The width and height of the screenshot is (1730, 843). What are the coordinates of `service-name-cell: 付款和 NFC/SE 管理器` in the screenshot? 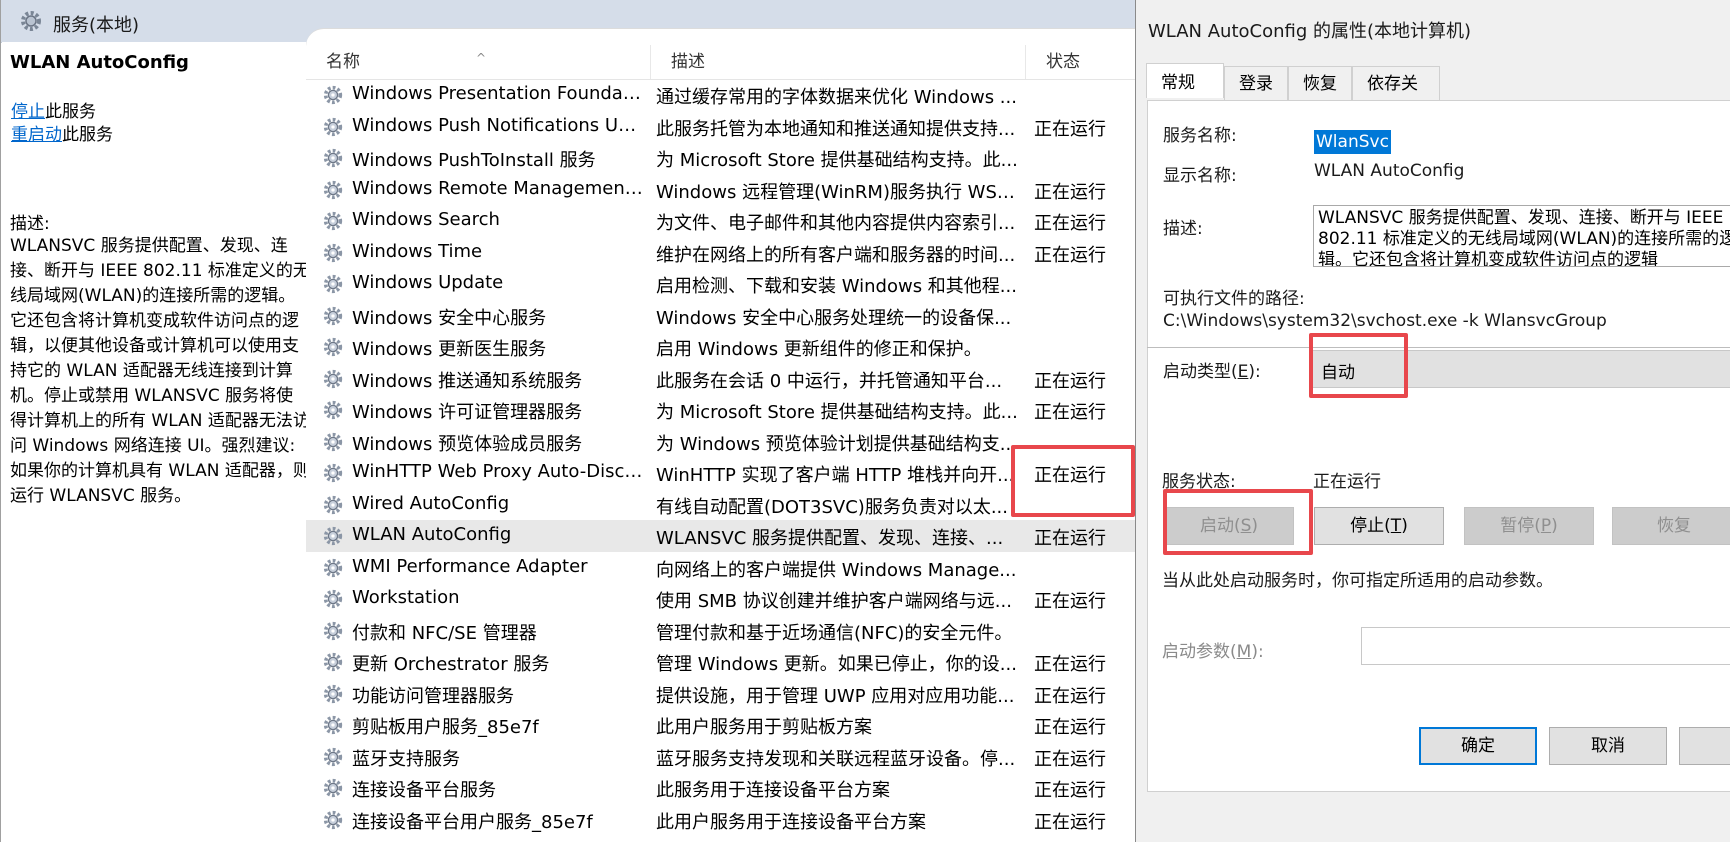 It's located at (444, 633).